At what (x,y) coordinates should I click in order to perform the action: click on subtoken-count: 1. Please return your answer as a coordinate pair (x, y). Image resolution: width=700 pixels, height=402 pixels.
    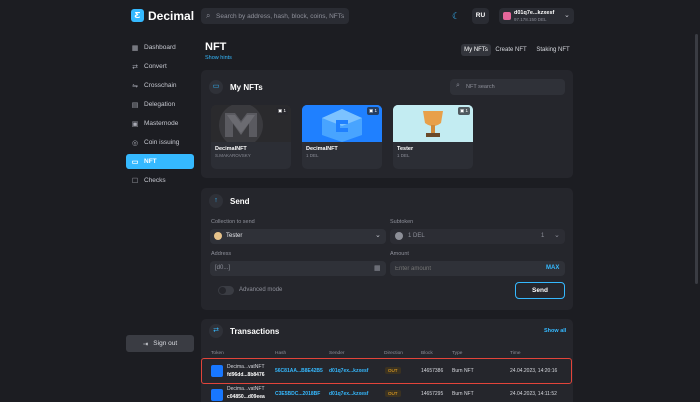
    Looking at the image, I should click on (543, 236).